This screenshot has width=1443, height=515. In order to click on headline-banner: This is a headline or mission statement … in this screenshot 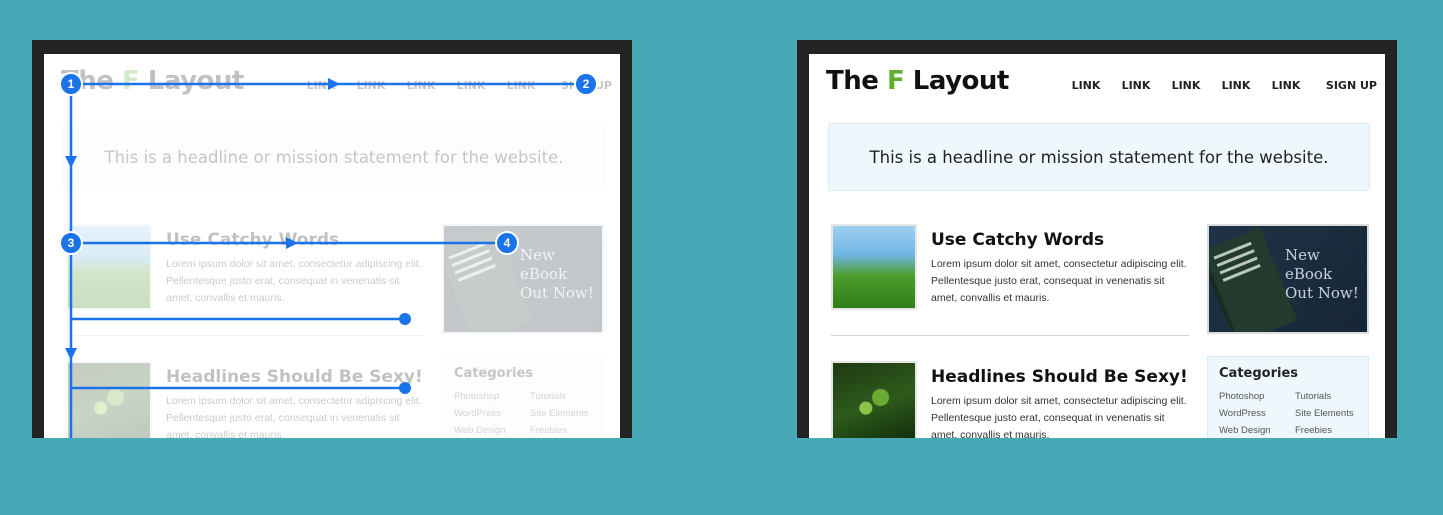, I will do `click(1099, 157)`.